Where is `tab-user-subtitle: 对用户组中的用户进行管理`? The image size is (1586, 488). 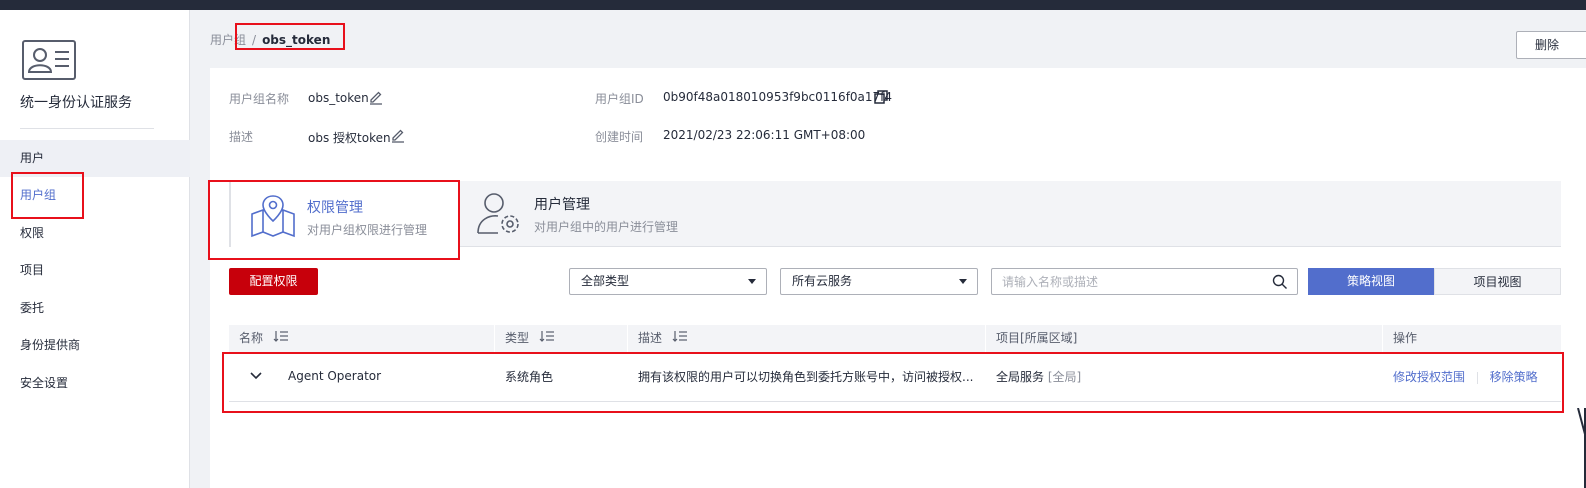 tab-user-subtitle: 对用户组中的用户进行管理 is located at coordinates (606, 227).